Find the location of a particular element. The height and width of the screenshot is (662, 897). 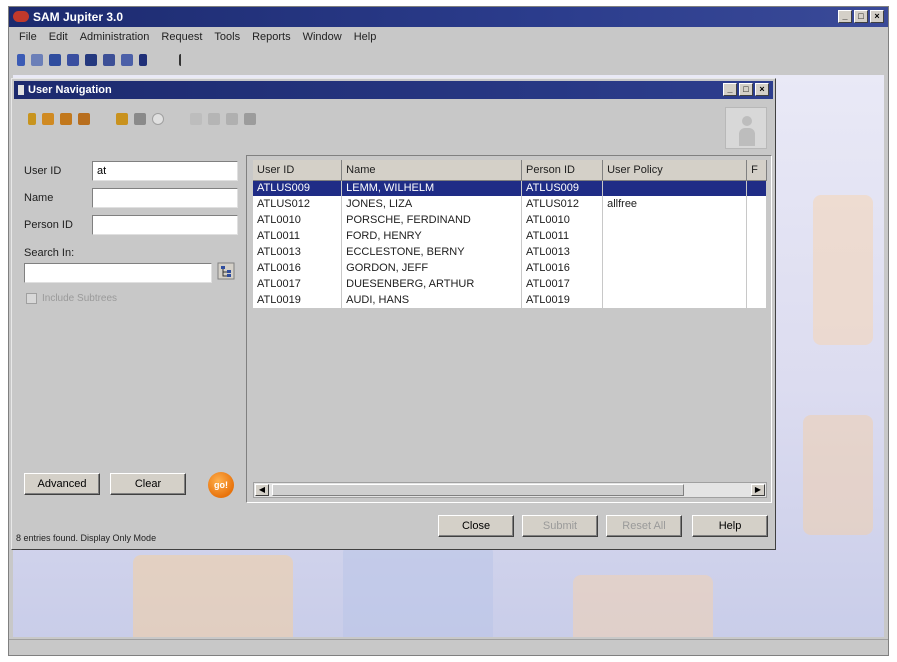

column-header-user-id: User ID is located at coordinates (298, 170).